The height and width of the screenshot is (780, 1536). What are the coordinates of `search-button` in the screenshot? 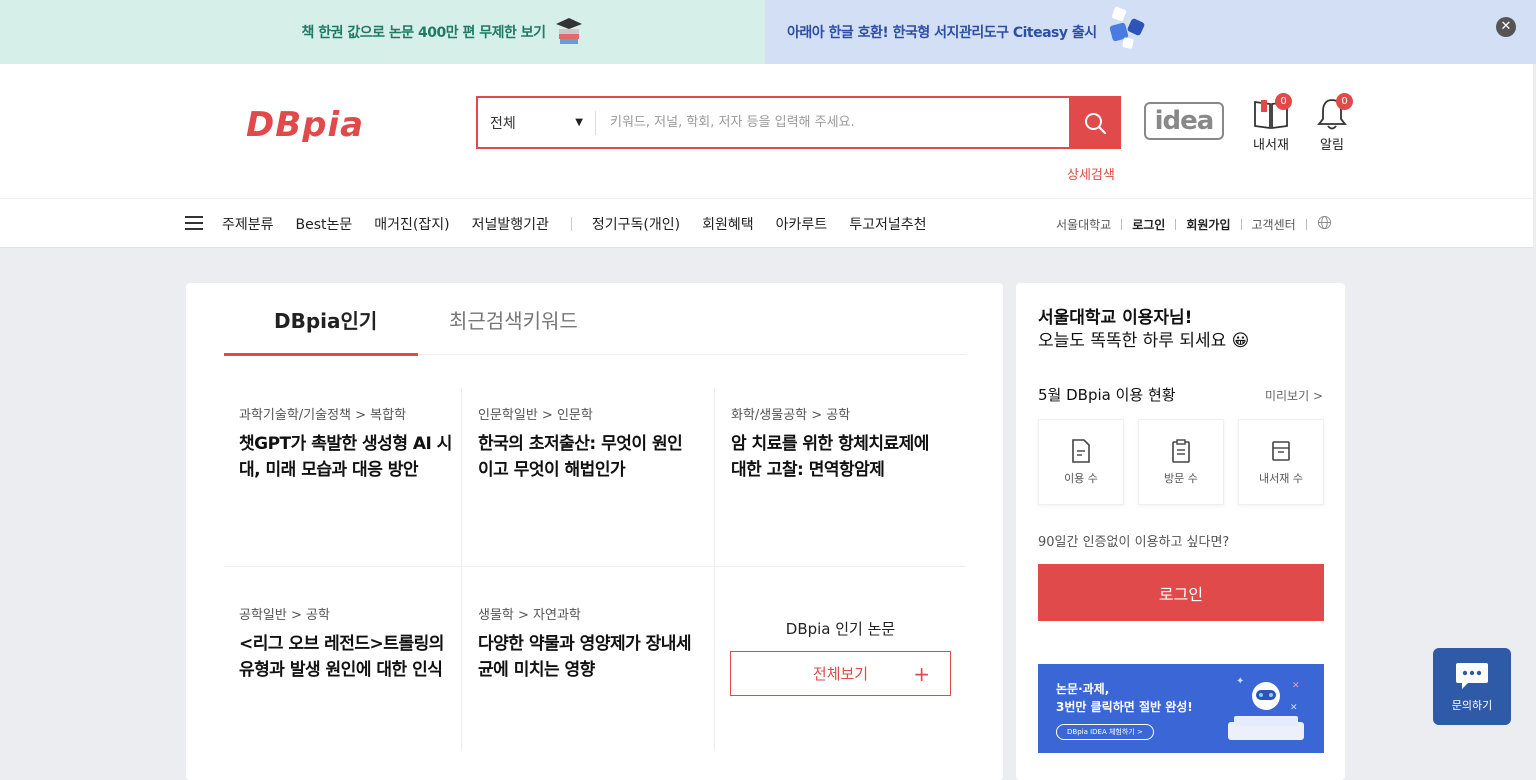 It's located at (1095, 122).